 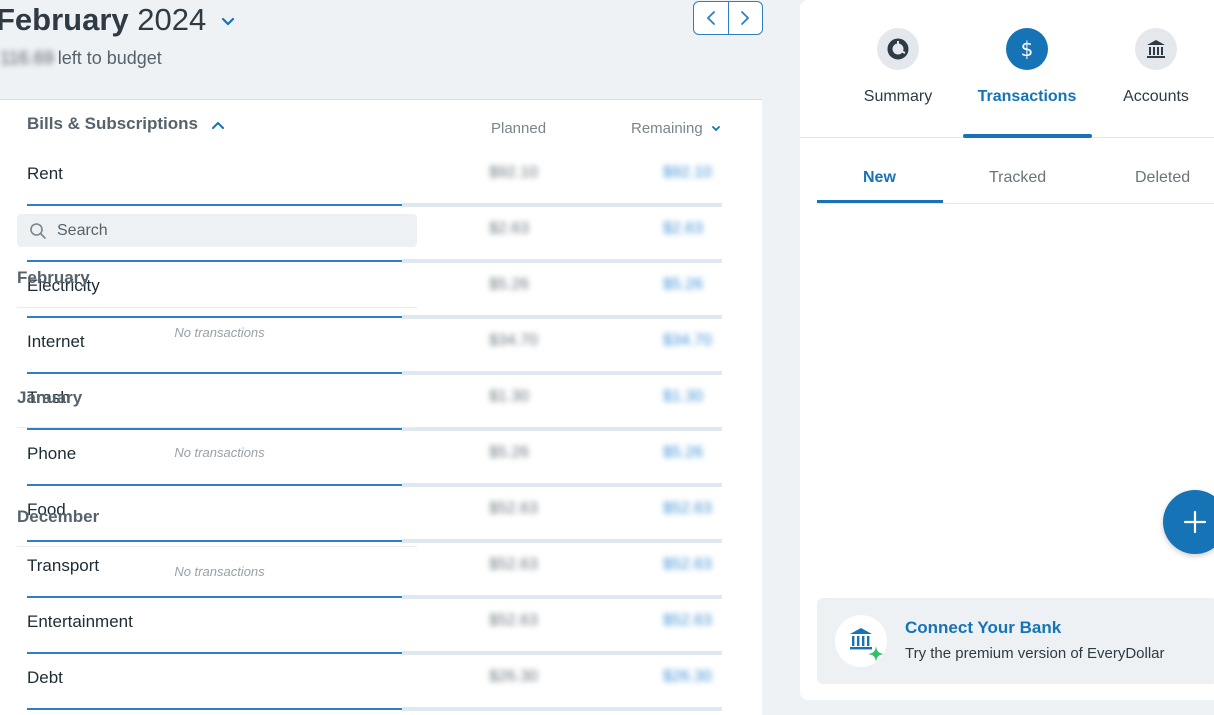 I want to click on nav-summary-label: Summary, so click(x=898, y=96).